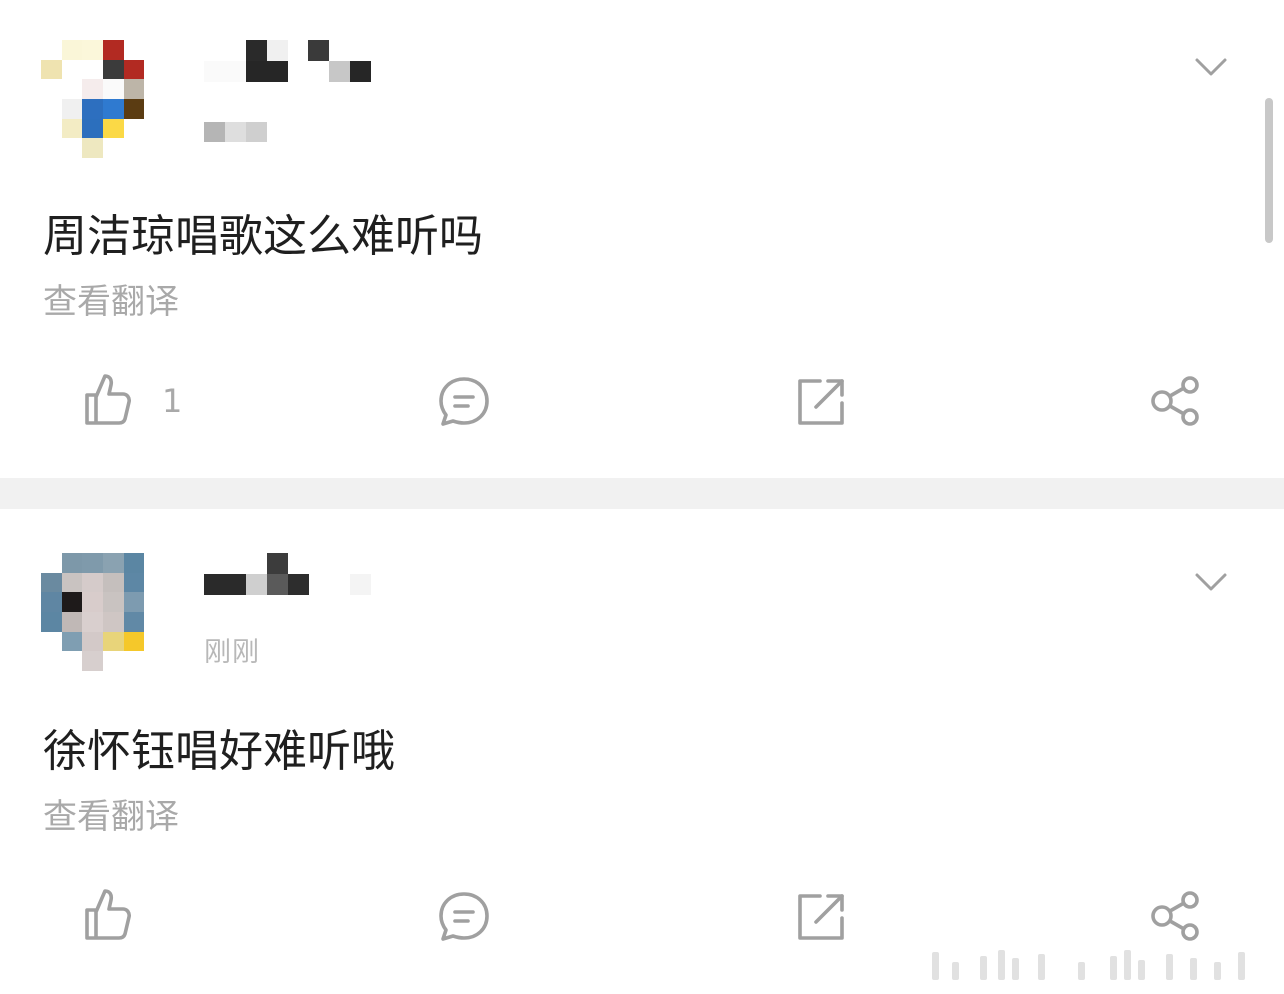 The image size is (1284, 994). What do you see at coordinates (172, 401) in the screenshot?
I see `like-count: 1` at bounding box center [172, 401].